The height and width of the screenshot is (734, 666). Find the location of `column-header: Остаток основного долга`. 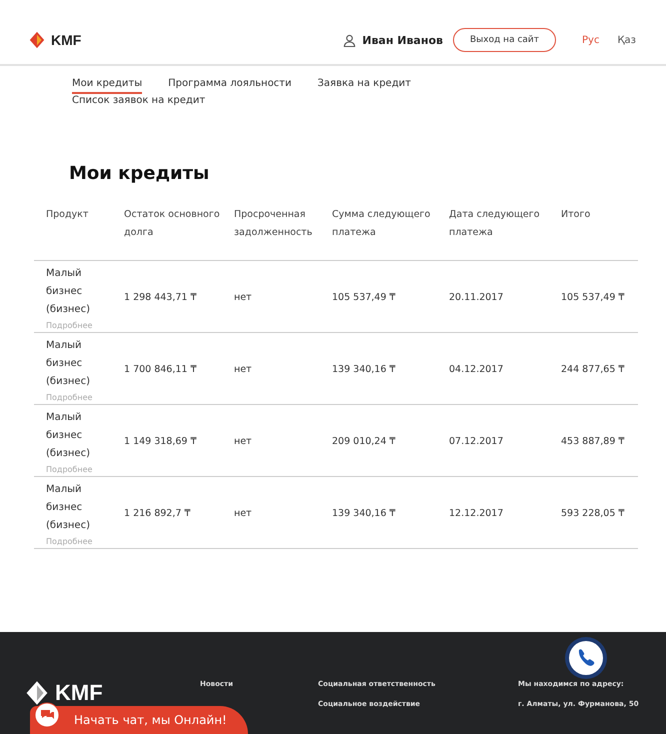

column-header: Остаток основного долга is located at coordinates (172, 224).